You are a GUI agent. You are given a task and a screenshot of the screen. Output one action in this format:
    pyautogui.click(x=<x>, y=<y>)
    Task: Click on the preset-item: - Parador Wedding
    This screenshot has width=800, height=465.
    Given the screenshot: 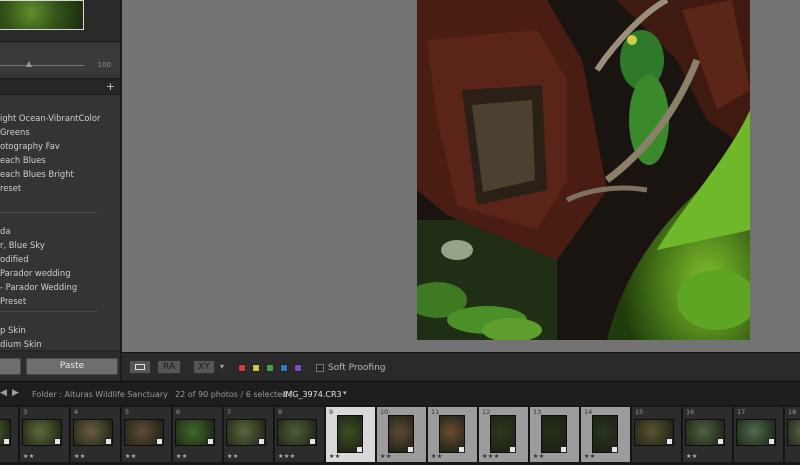 What is the action you would take?
    pyautogui.click(x=38, y=287)
    